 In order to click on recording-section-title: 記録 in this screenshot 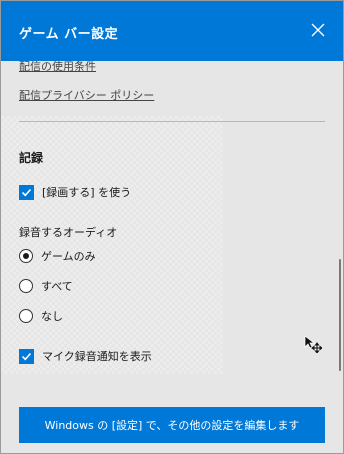, I will do `click(31, 158)`.